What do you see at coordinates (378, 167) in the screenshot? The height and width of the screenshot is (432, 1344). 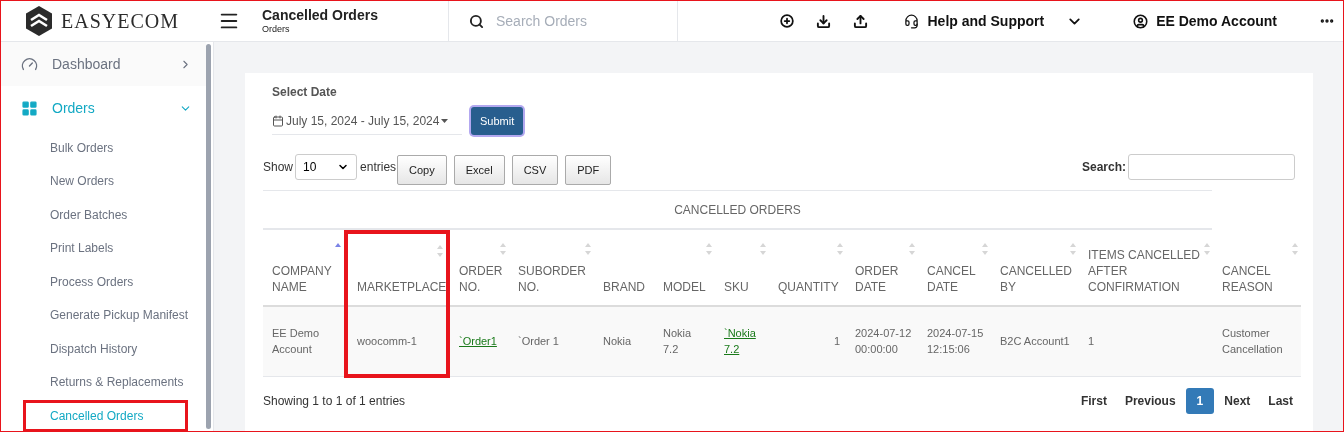 I see `entries-label: entries` at bounding box center [378, 167].